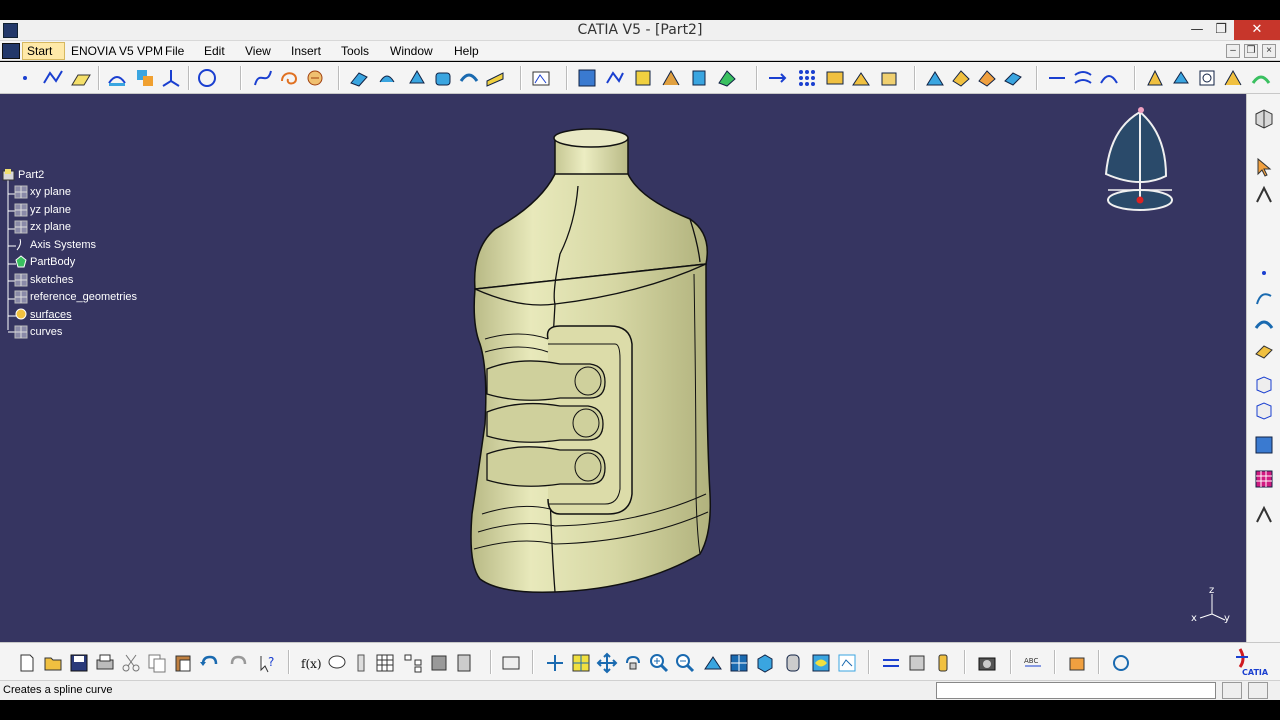 Image resolution: width=1280 pixels, height=720 pixels. What do you see at coordinates (1261, 78) in the screenshot?
I see `connect-icon` at bounding box center [1261, 78].